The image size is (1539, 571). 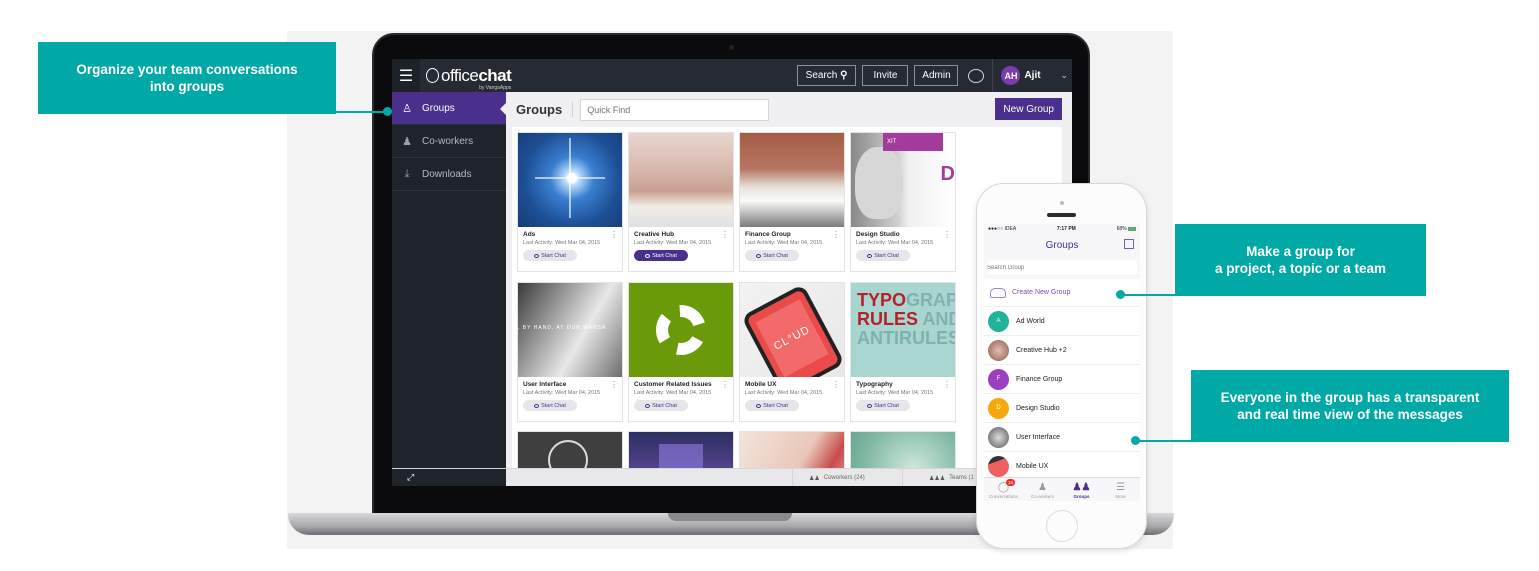 I want to click on tab-conversations: ◯ 19 Conversations, so click(x=1003, y=489).